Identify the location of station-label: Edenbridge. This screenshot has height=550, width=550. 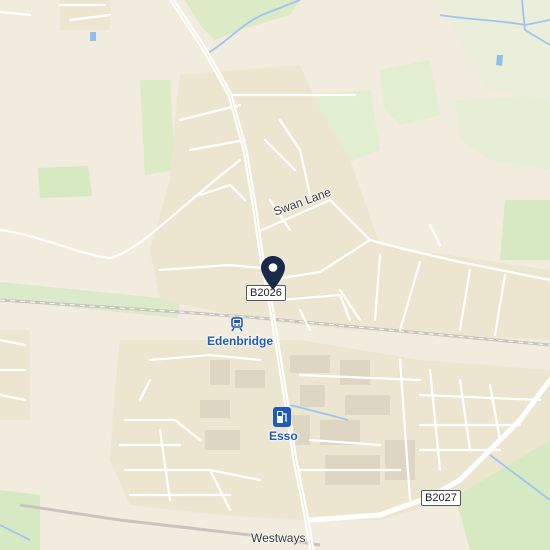
(240, 341).